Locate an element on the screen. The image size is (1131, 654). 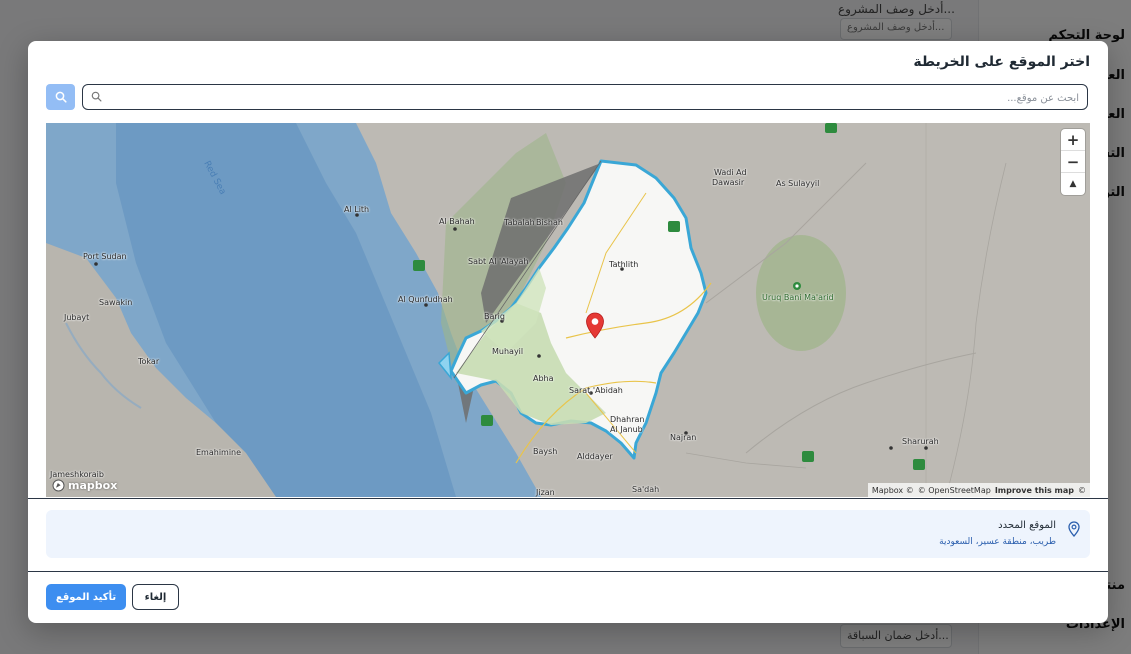
map-label-abha: Abha is located at coordinates (543, 378).